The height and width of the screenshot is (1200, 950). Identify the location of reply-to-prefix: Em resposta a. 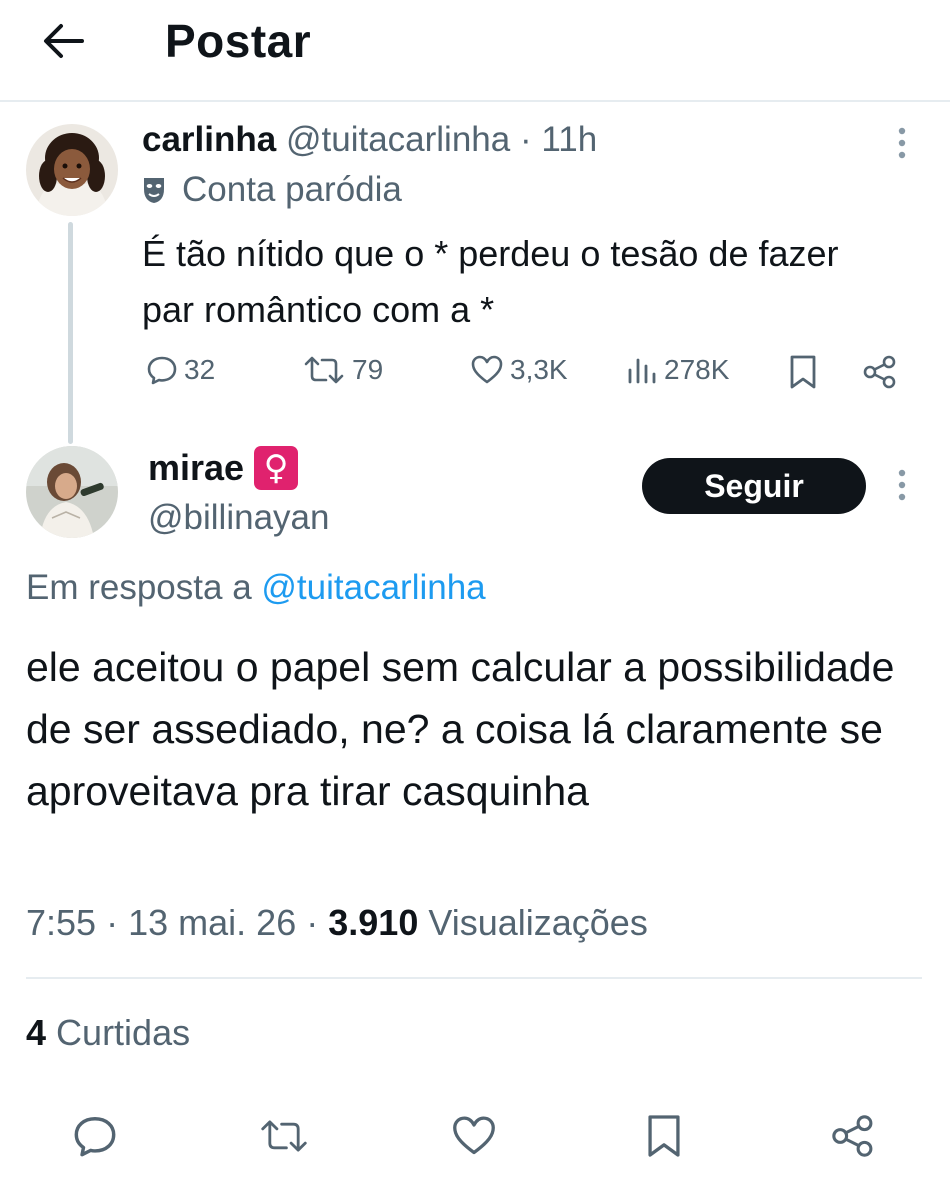
(139, 587).